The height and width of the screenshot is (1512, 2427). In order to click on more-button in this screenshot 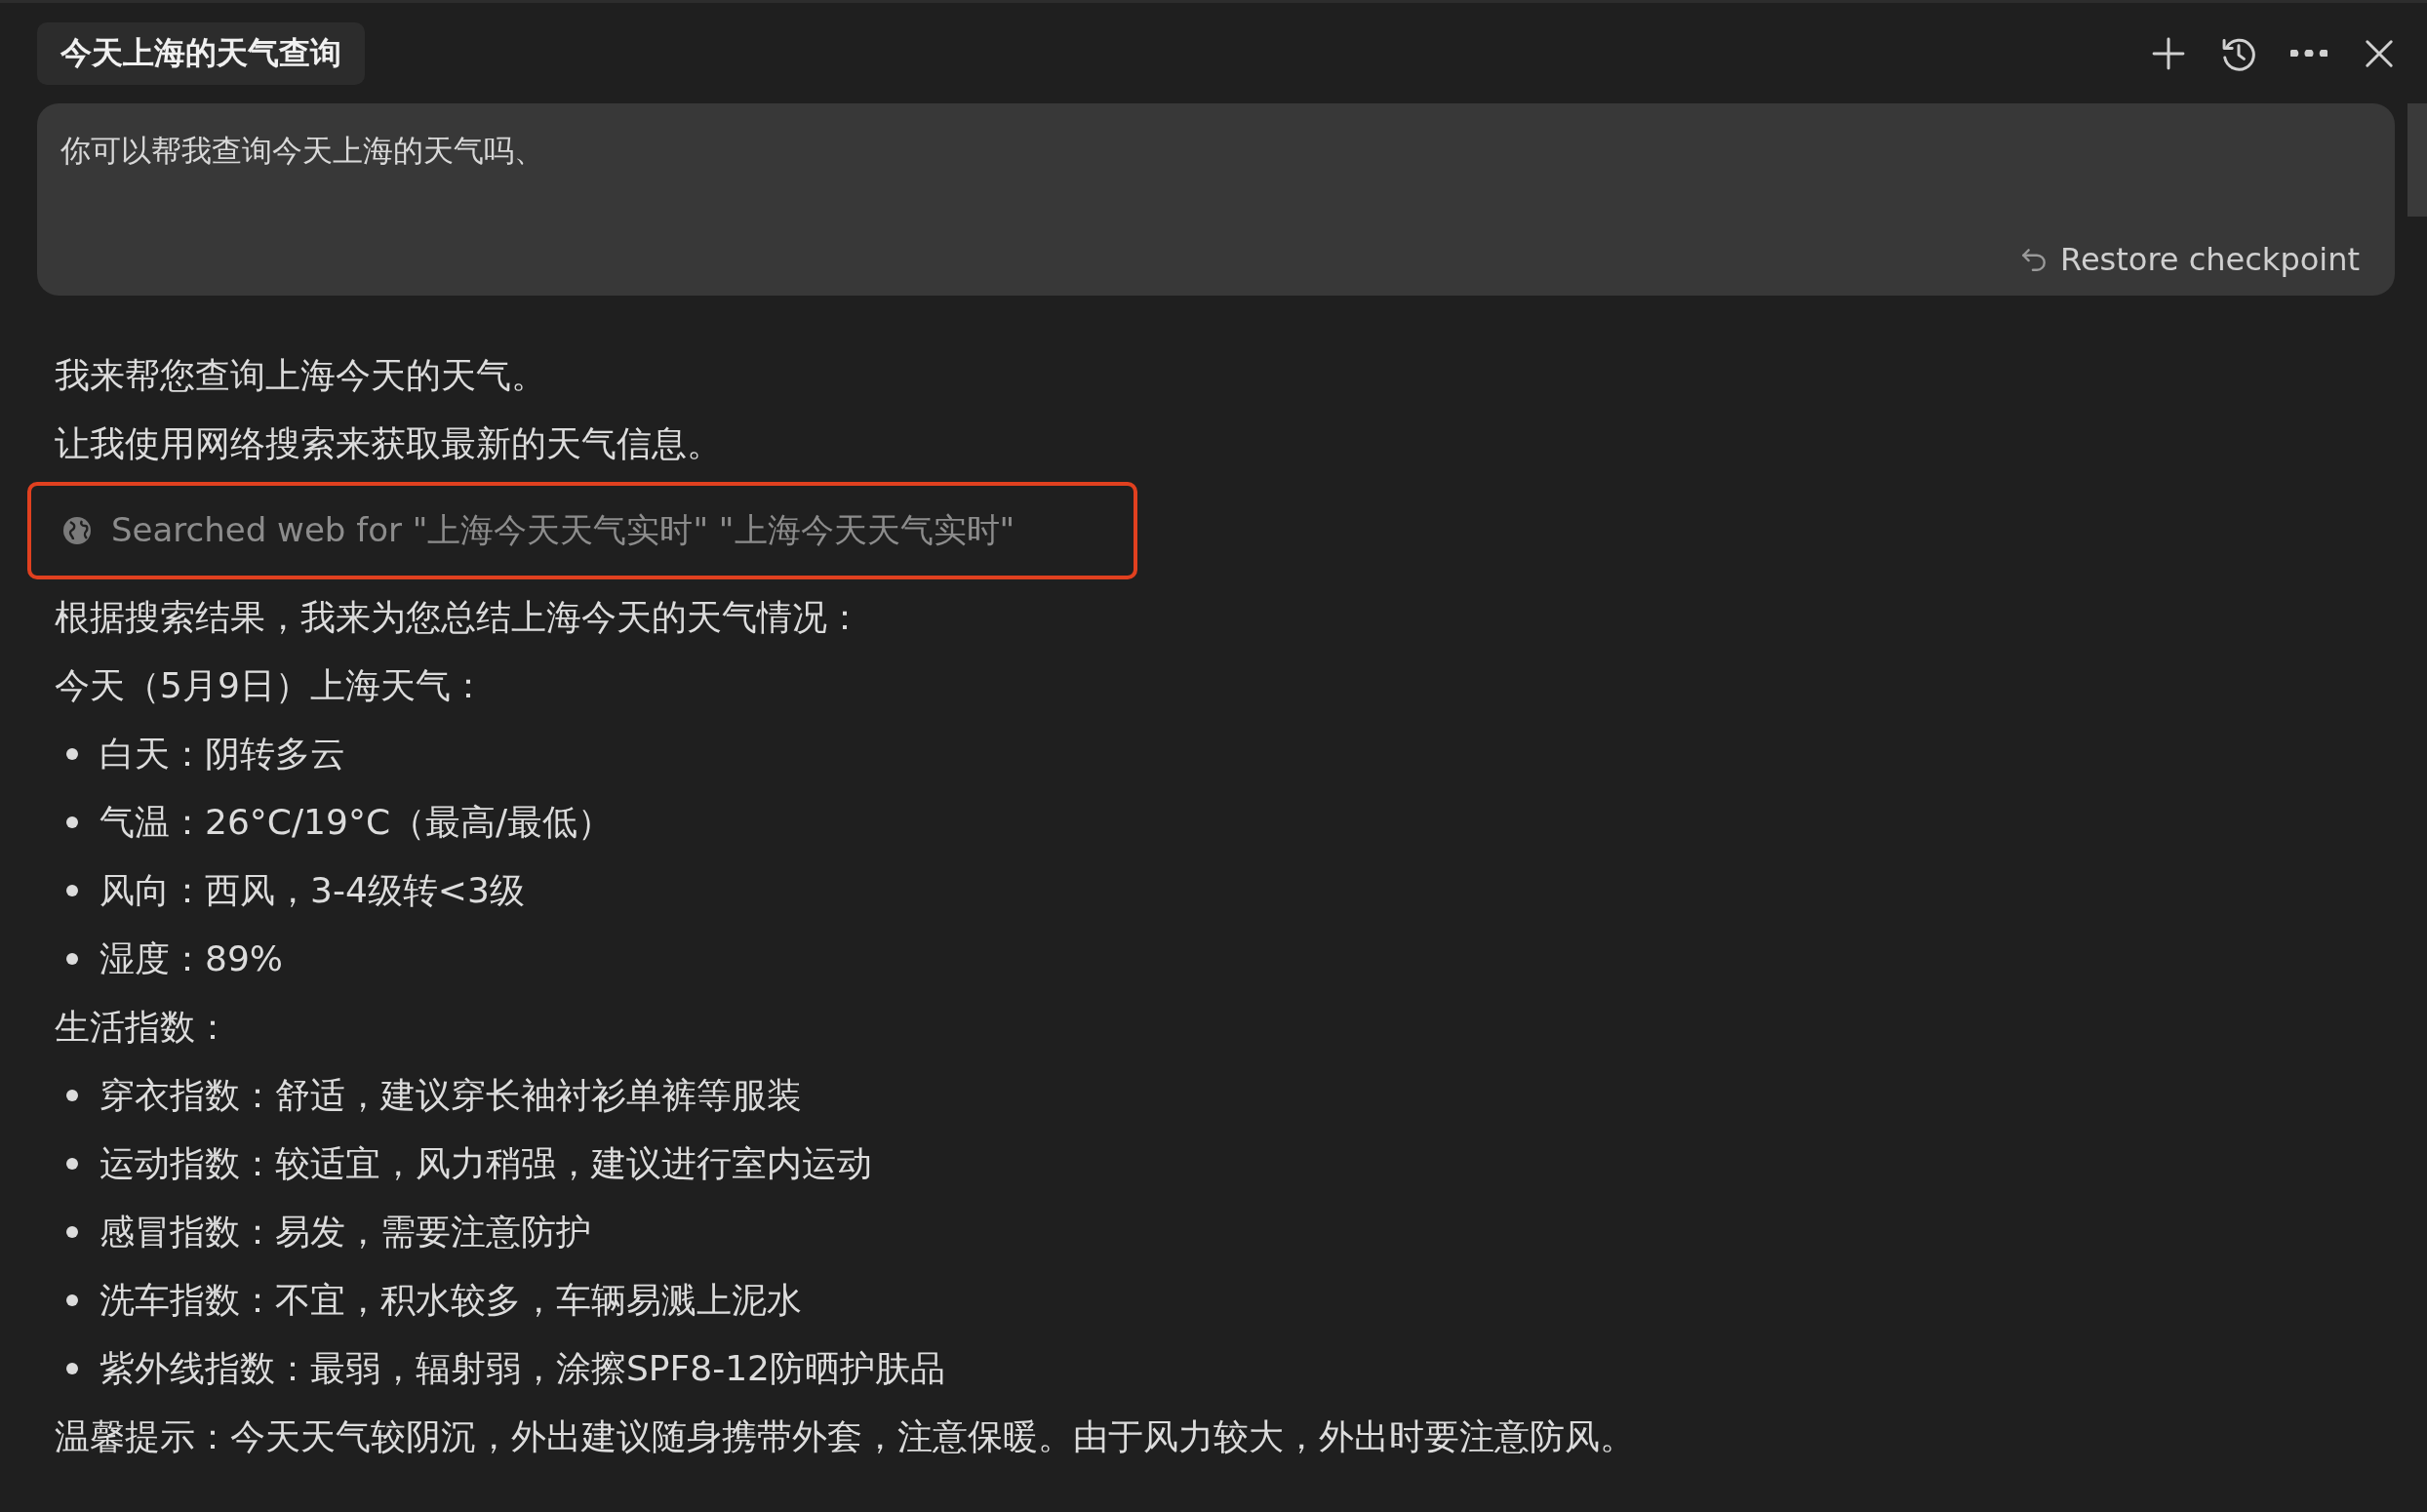, I will do `click(2309, 53)`.